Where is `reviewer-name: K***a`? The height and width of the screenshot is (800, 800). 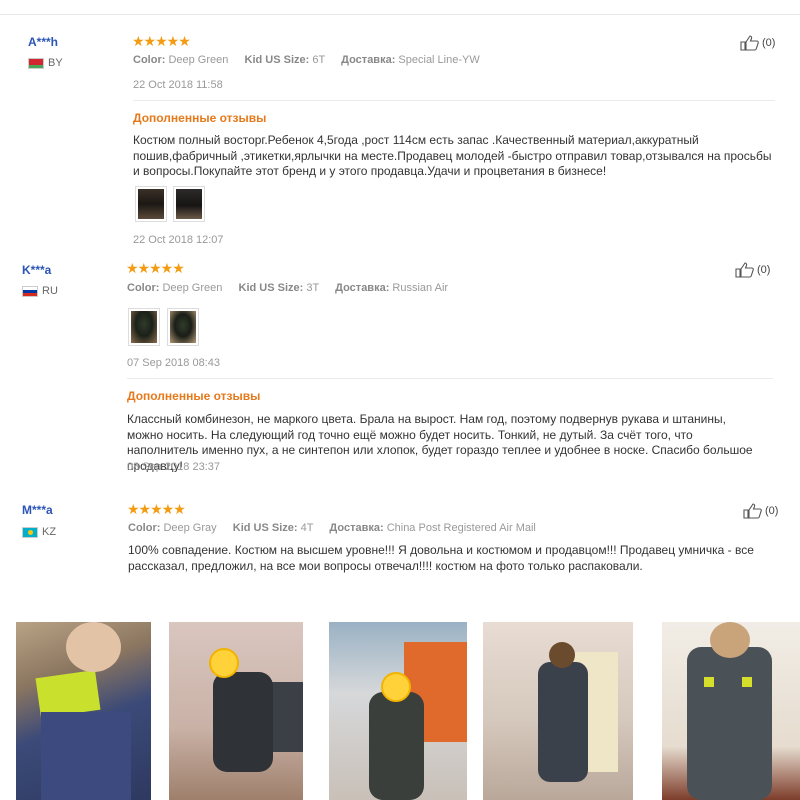 reviewer-name: K***a is located at coordinates (37, 270).